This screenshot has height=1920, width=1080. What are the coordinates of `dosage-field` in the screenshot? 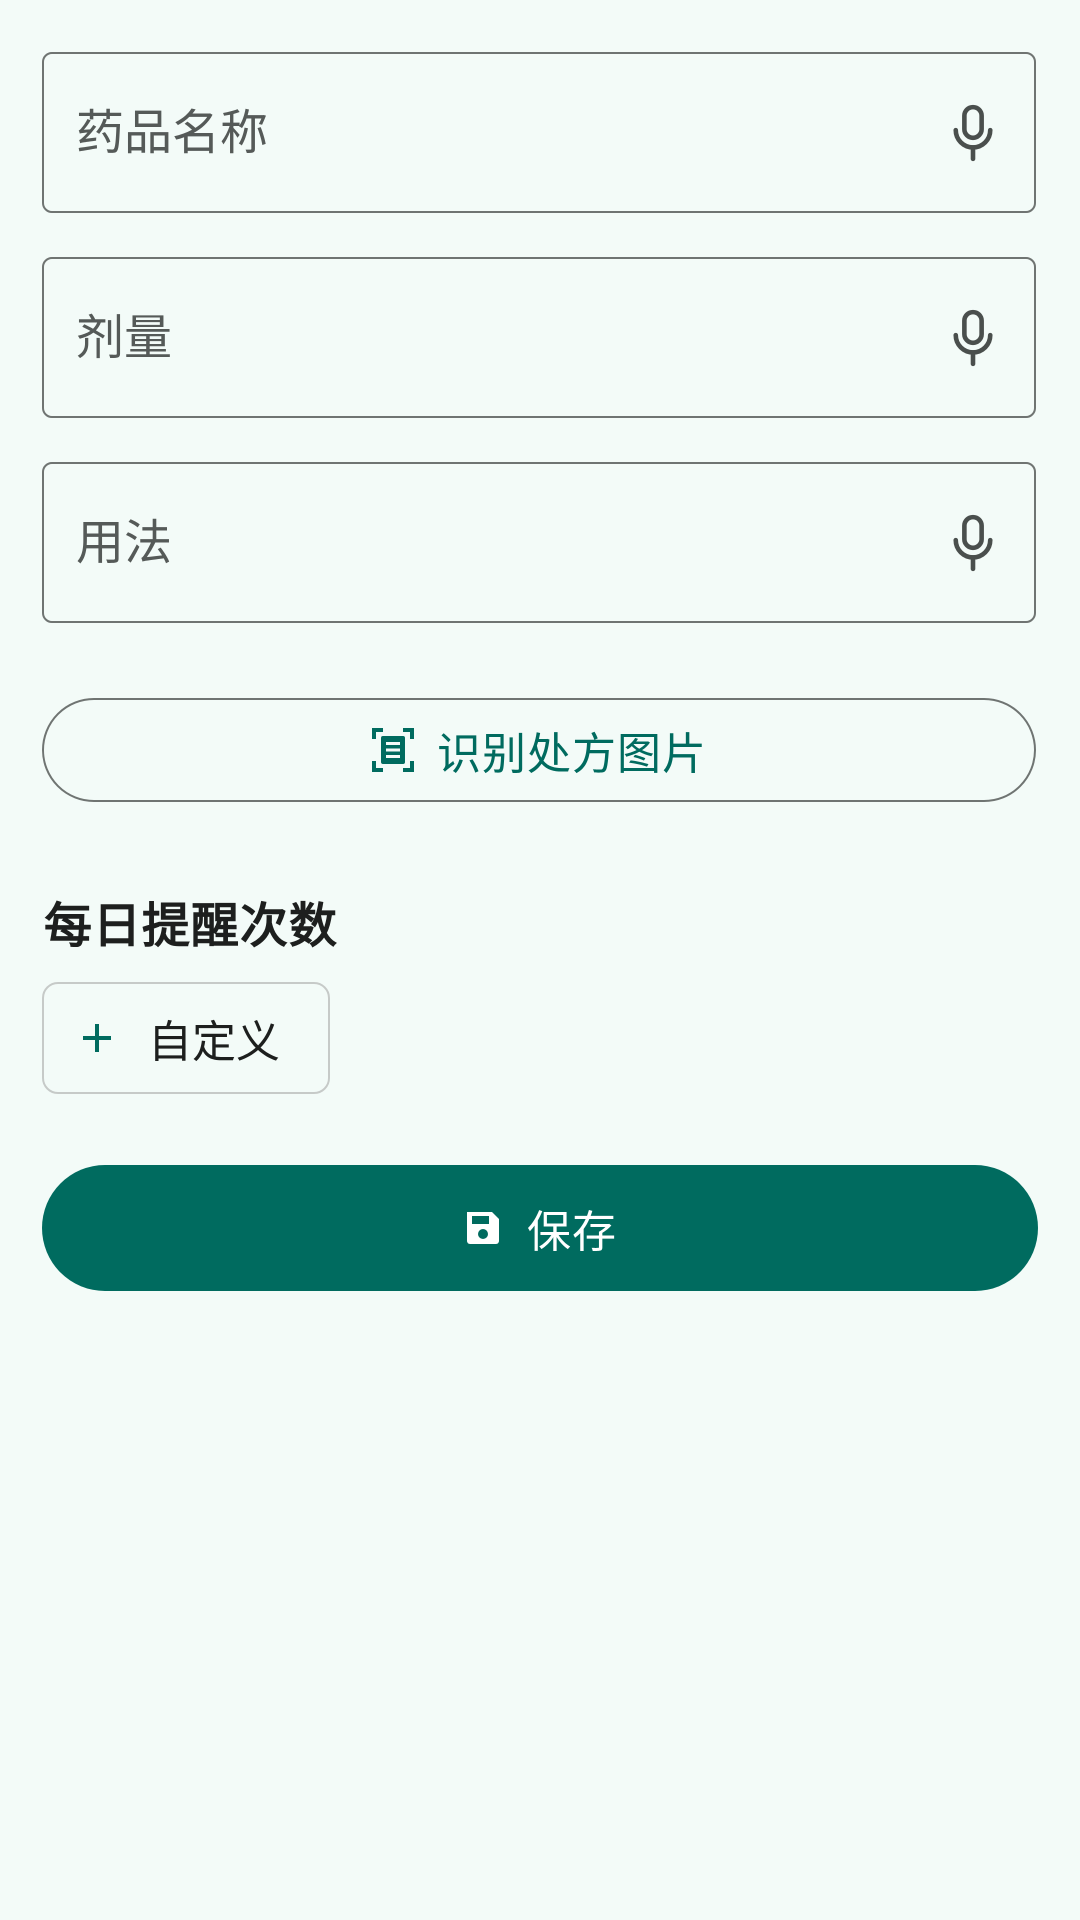 It's located at (539, 337).